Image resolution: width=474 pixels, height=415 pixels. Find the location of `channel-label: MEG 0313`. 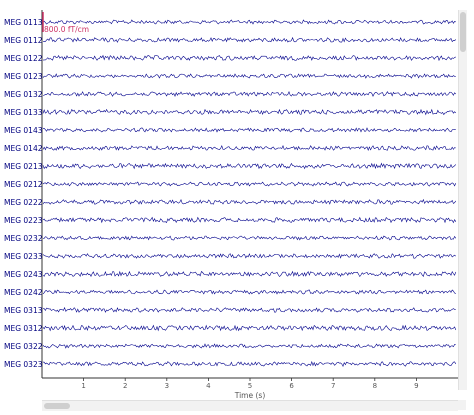

channel-label: MEG 0313 is located at coordinates (23, 310).